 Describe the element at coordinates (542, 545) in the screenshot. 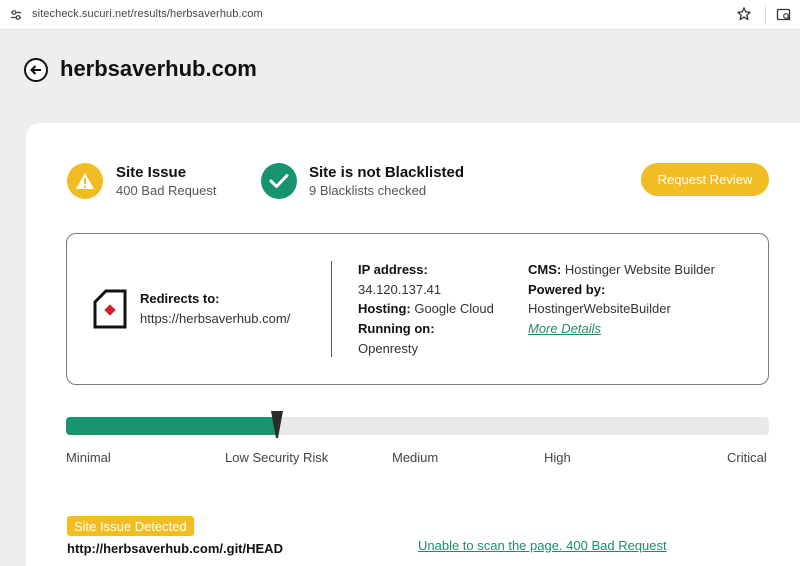

I see `issue-message-link: Unable to scan the page. 400 Bad Request` at that location.